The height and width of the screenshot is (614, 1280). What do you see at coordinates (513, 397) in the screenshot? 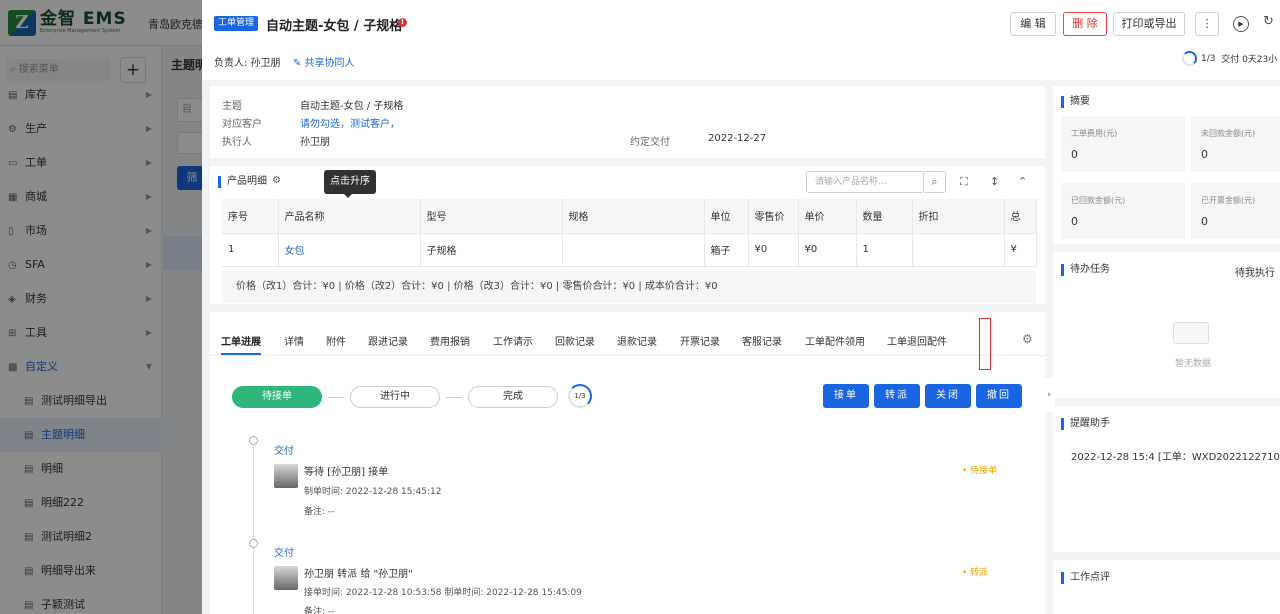
I see `stage-done: 完成` at bounding box center [513, 397].